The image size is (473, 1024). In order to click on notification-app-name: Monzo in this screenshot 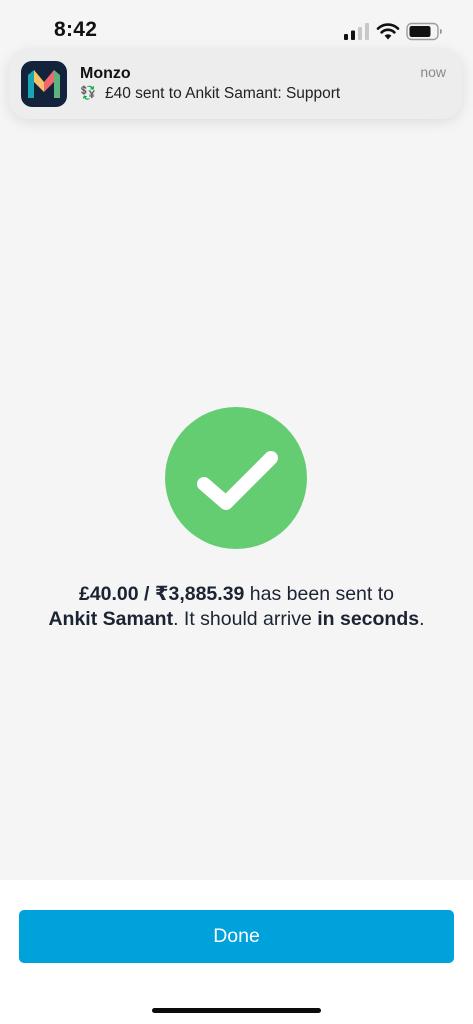, I will do `click(105, 73)`.